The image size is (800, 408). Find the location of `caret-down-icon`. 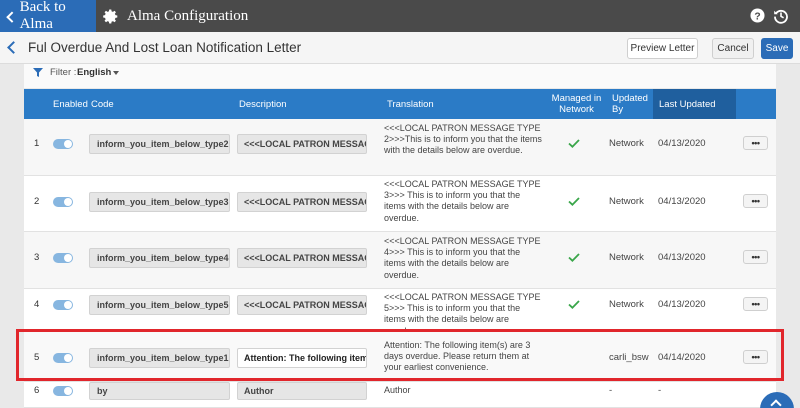

caret-down-icon is located at coordinates (116, 73).